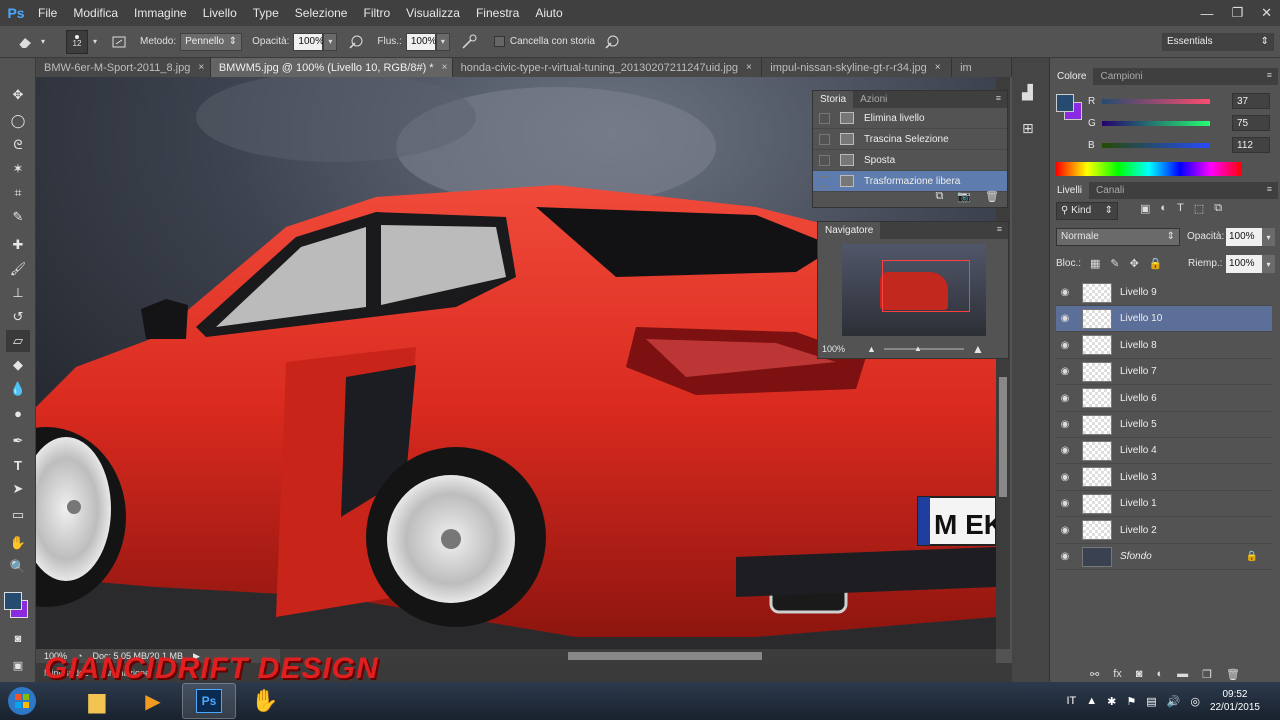  Describe the element at coordinates (548, 13) in the screenshot. I see `menu-aiuto: Aiuto` at that location.